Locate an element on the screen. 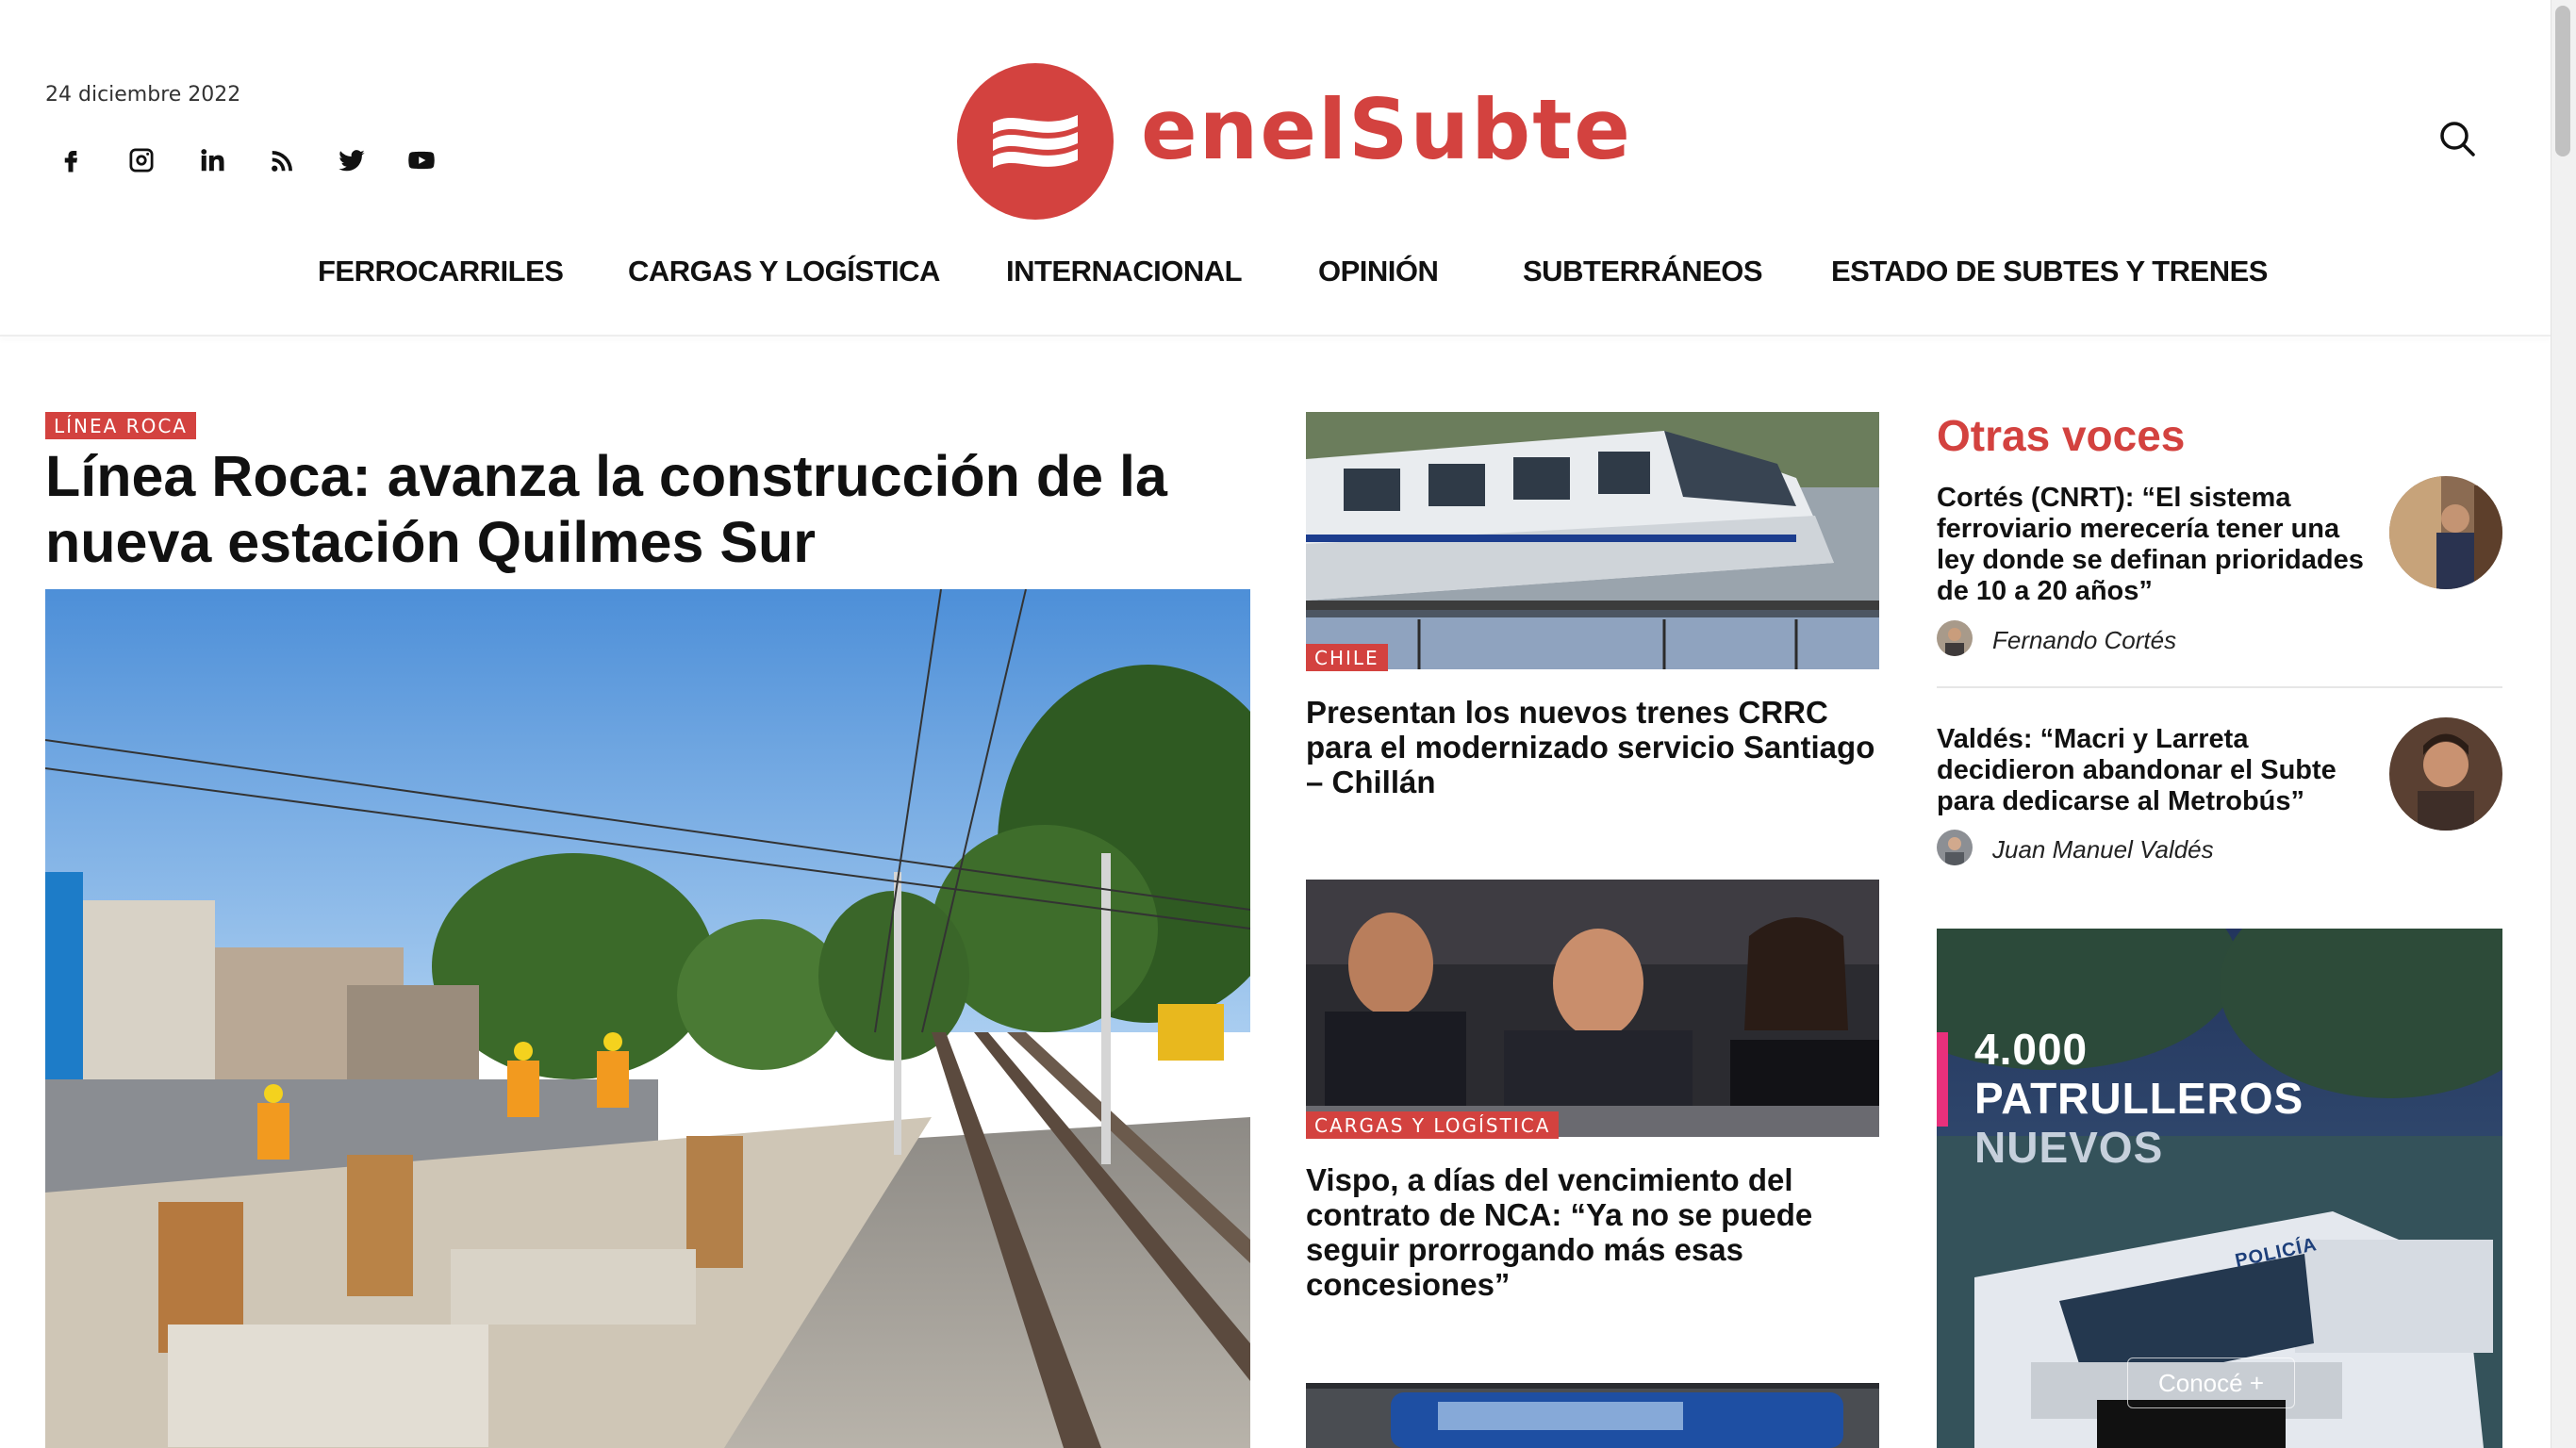 The height and width of the screenshot is (1448, 2576). otras-voces-heading: Otras voces is located at coordinates (2061, 435).